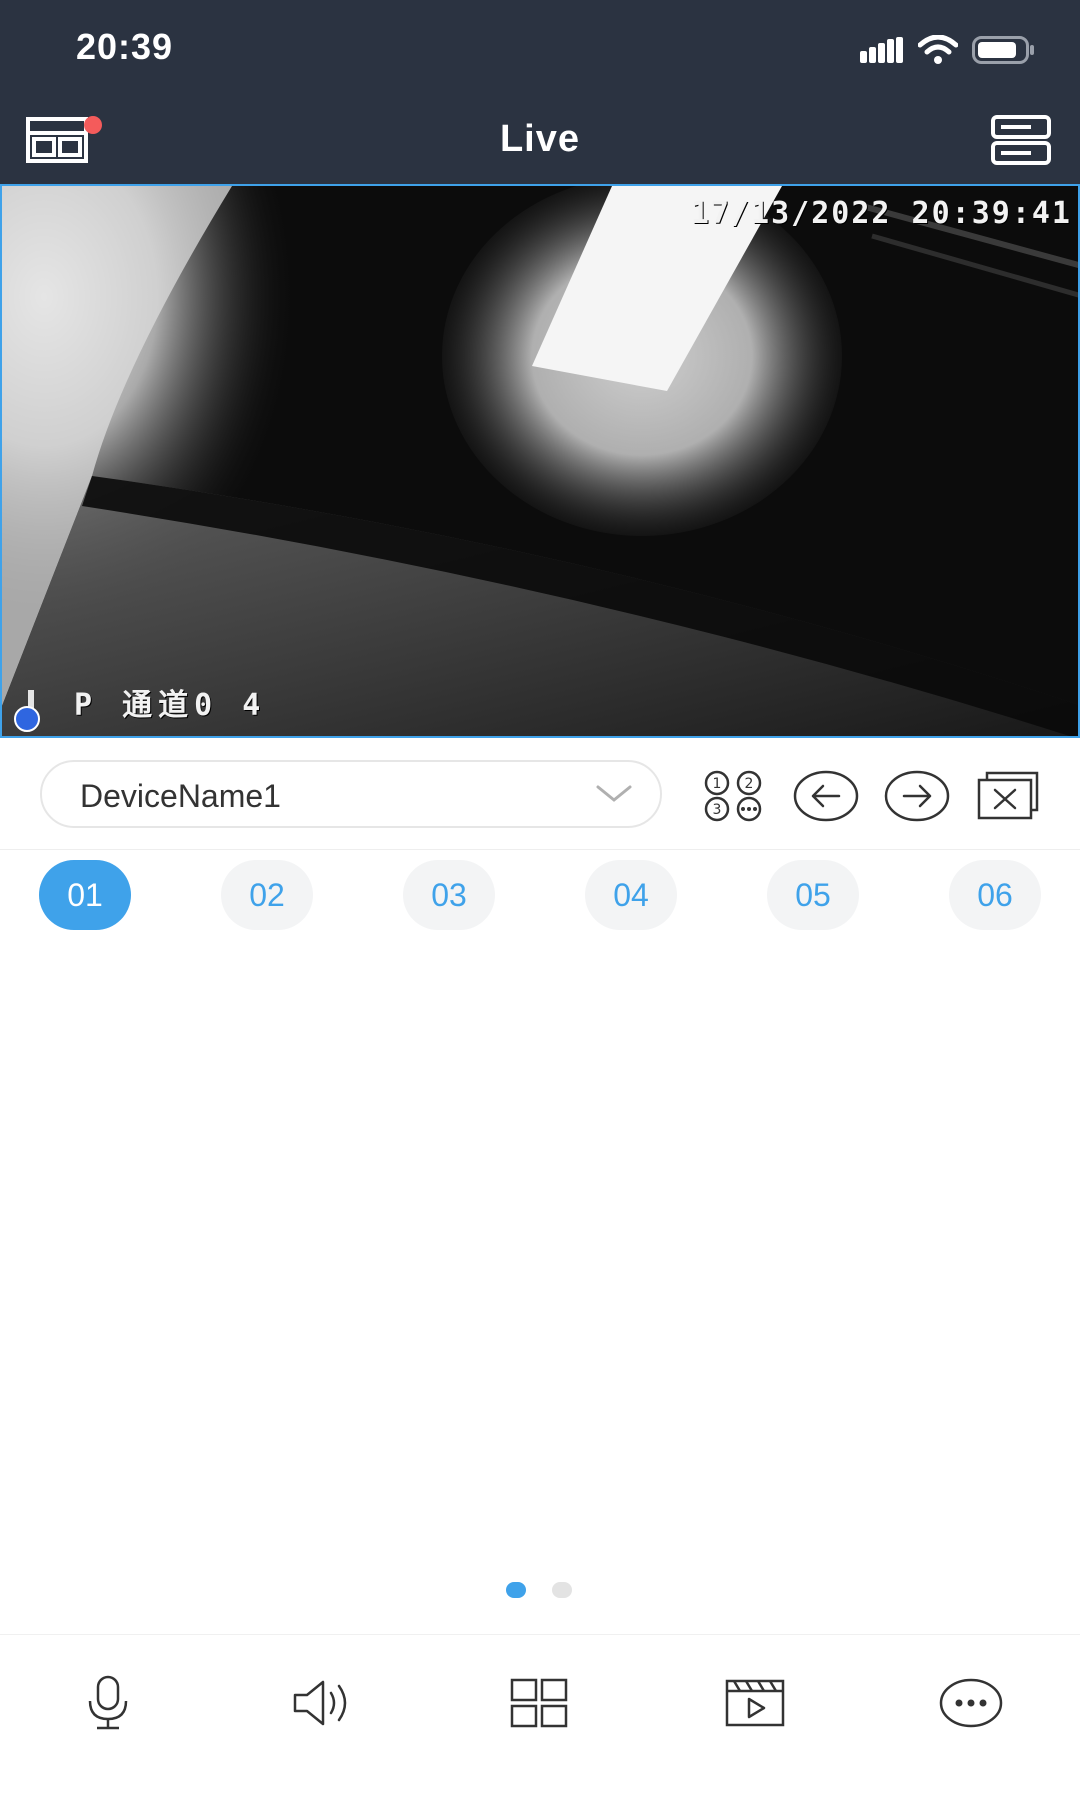 The width and height of the screenshot is (1080, 1800). I want to click on microphone-icon, so click(108, 1702).